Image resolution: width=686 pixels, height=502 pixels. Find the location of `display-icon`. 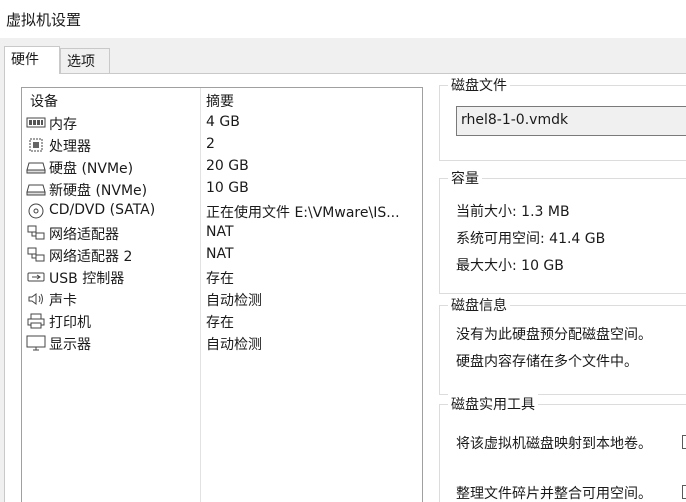

display-icon is located at coordinates (36, 343).